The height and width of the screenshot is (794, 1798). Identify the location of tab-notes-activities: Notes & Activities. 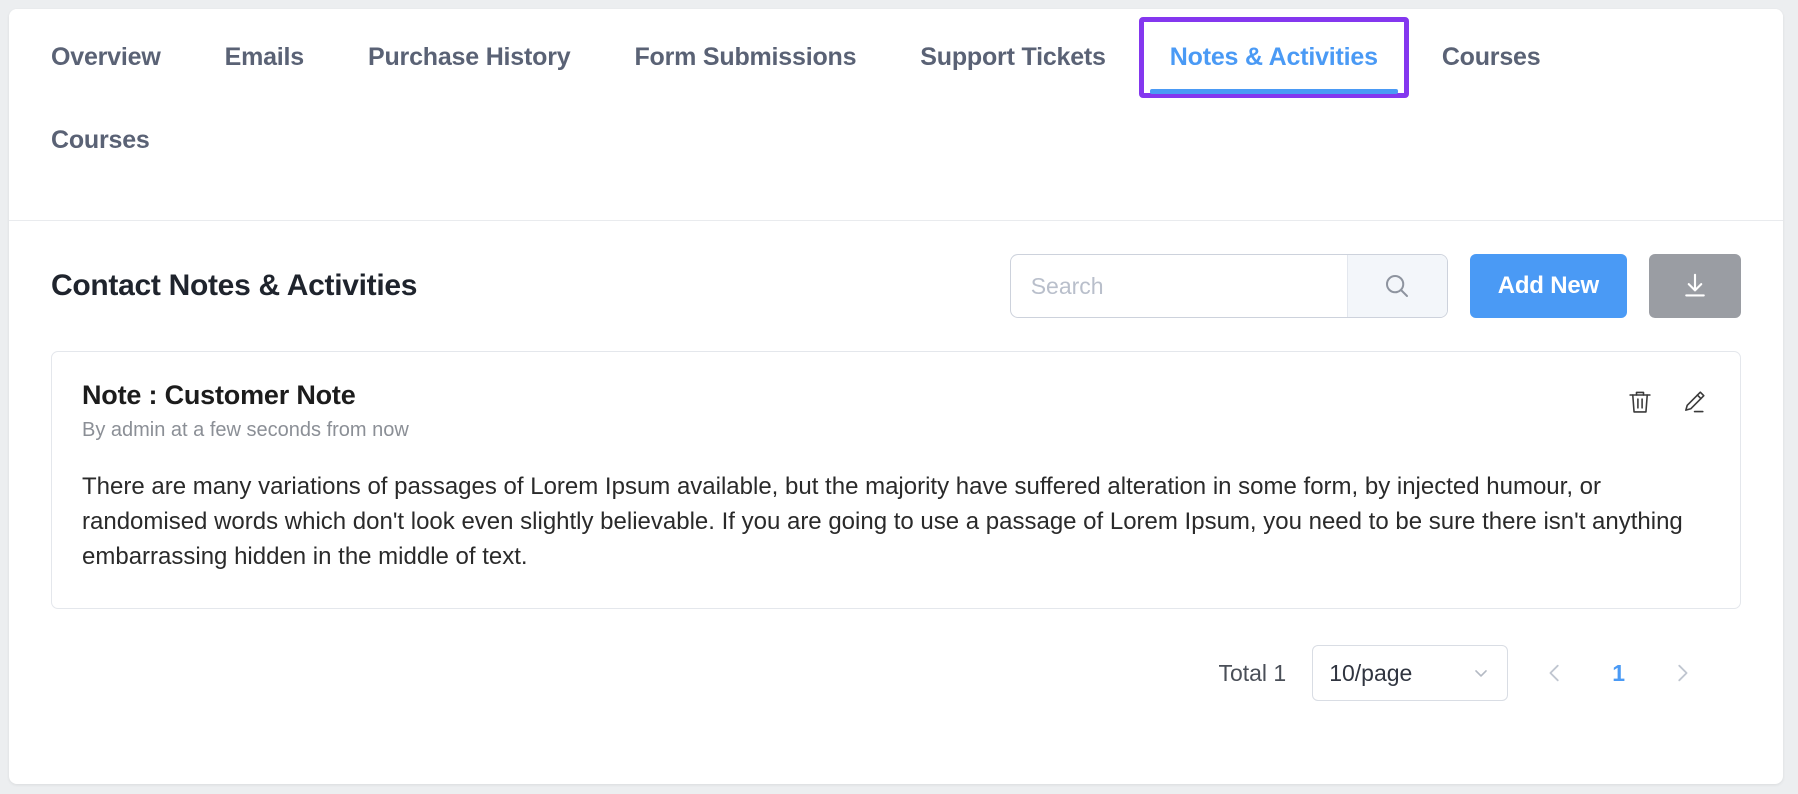
(1274, 57).